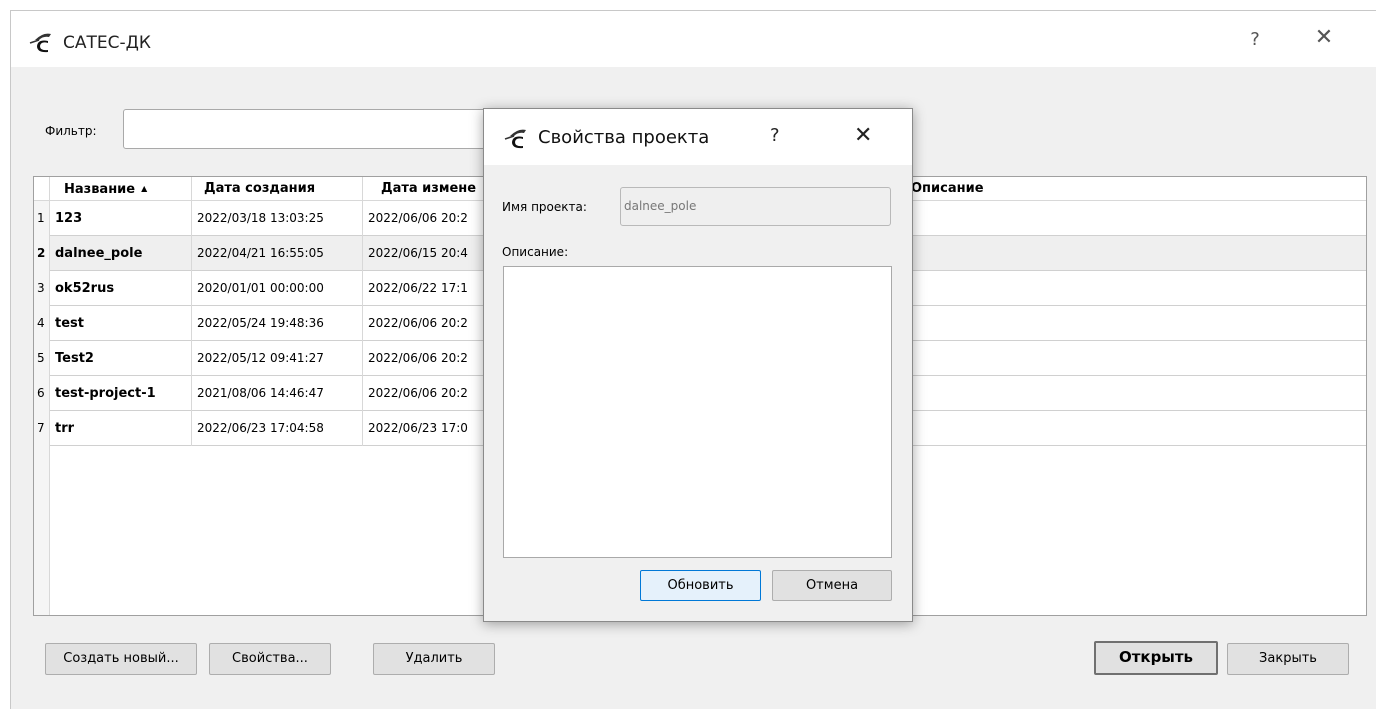  What do you see at coordinates (121, 428) in the screenshot?
I see `cell-name: trr` at bounding box center [121, 428].